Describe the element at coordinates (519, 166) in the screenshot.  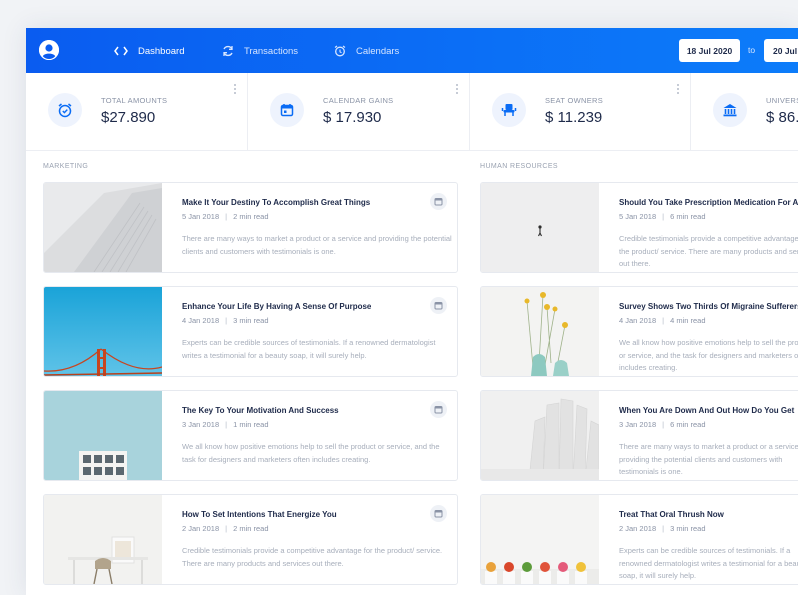
I see `section-title-human-resources: HUMAN RESOURCES` at that location.